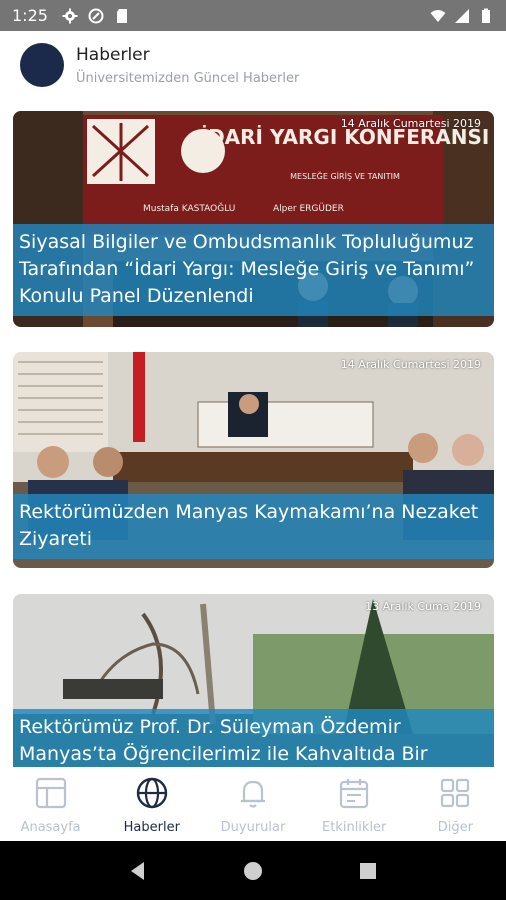 This screenshot has height=900, width=506. Describe the element at coordinates (42, 65) in the screenshot. I see `university-logo-avatar` at that location.